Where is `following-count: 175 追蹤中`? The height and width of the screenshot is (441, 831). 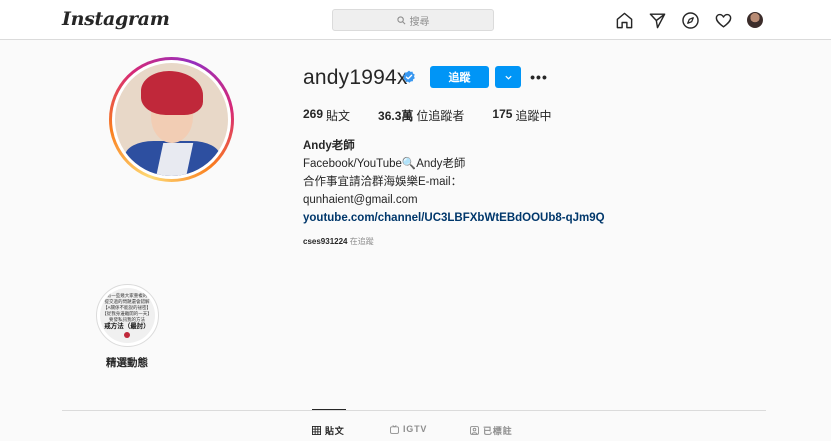
following-count: 175 追蹤中 is located at coordinates (521, 115).